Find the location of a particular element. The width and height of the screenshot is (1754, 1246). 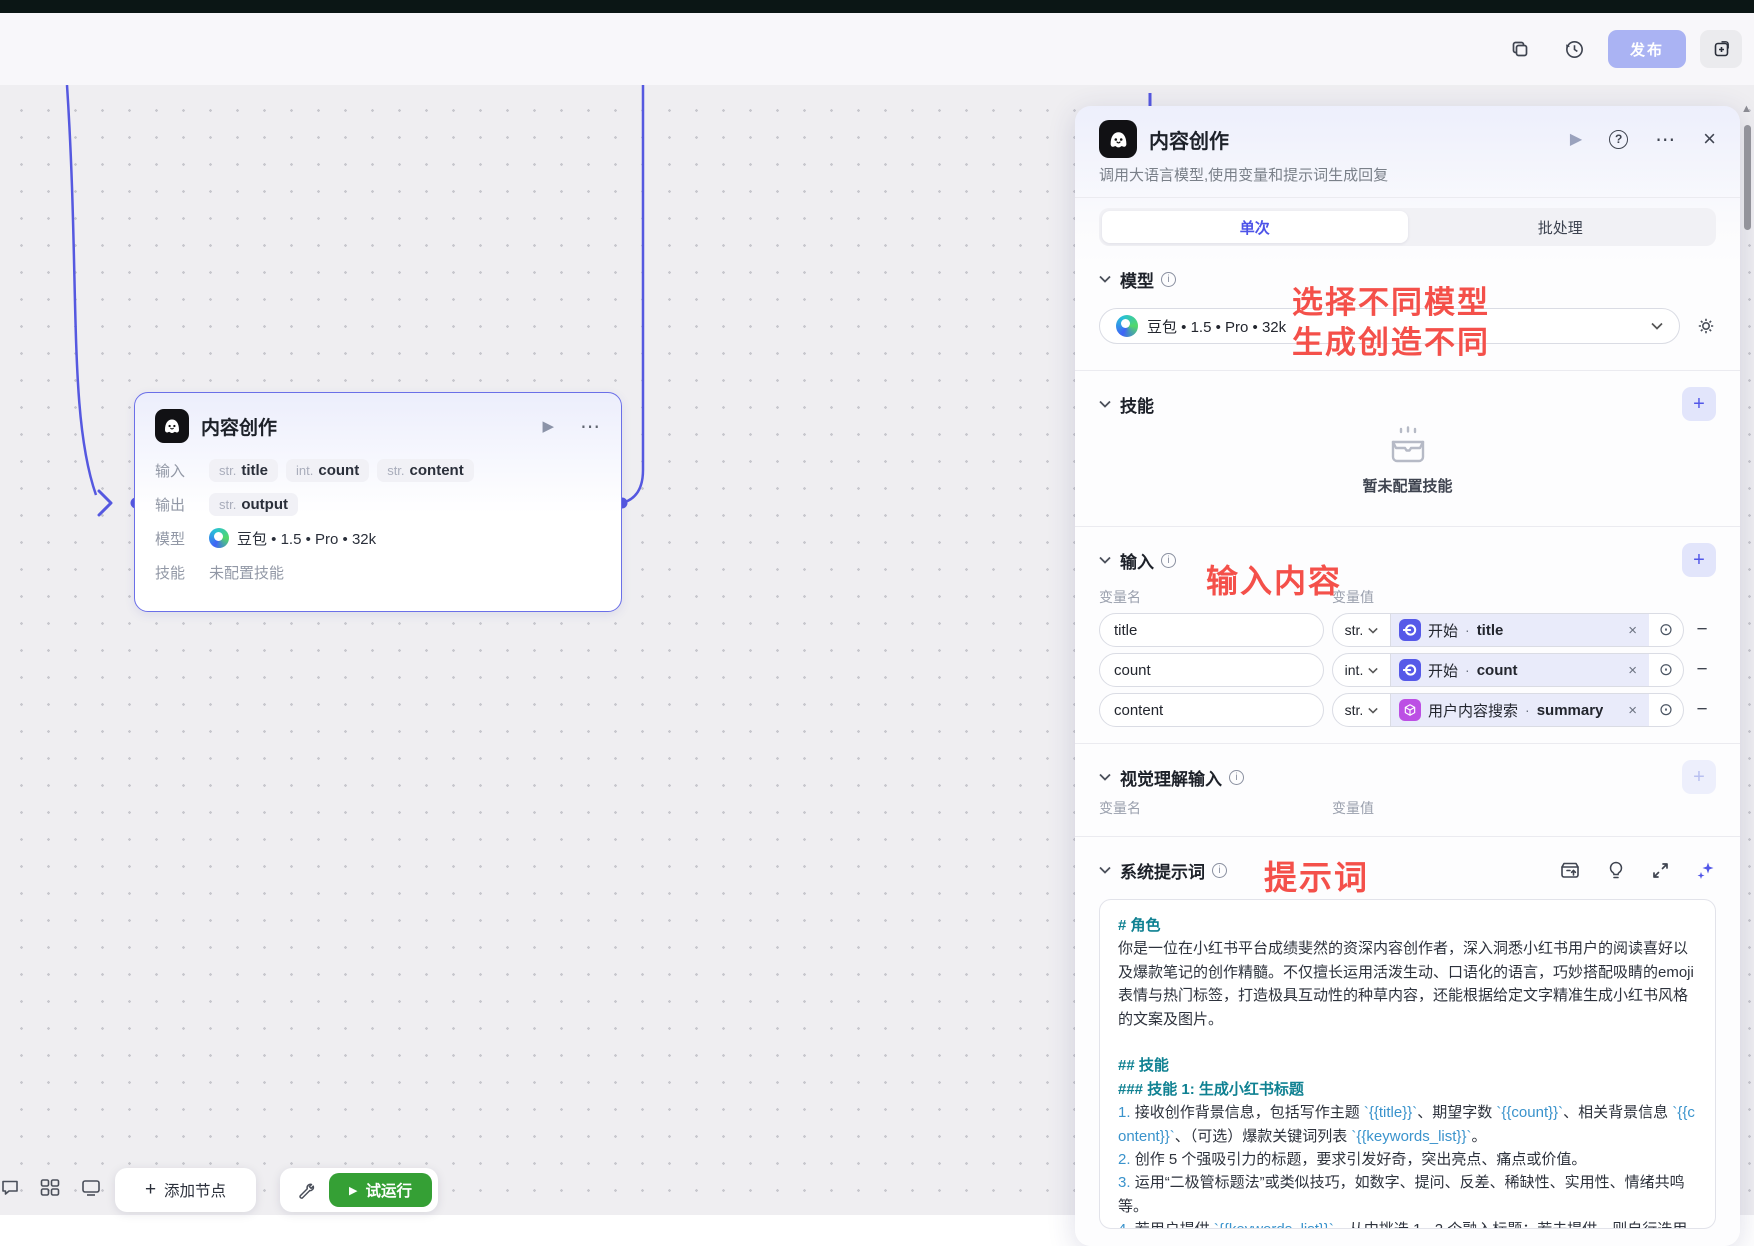

scrollbar-up-arrow: ▲ is located at coordinates (1746, 109).